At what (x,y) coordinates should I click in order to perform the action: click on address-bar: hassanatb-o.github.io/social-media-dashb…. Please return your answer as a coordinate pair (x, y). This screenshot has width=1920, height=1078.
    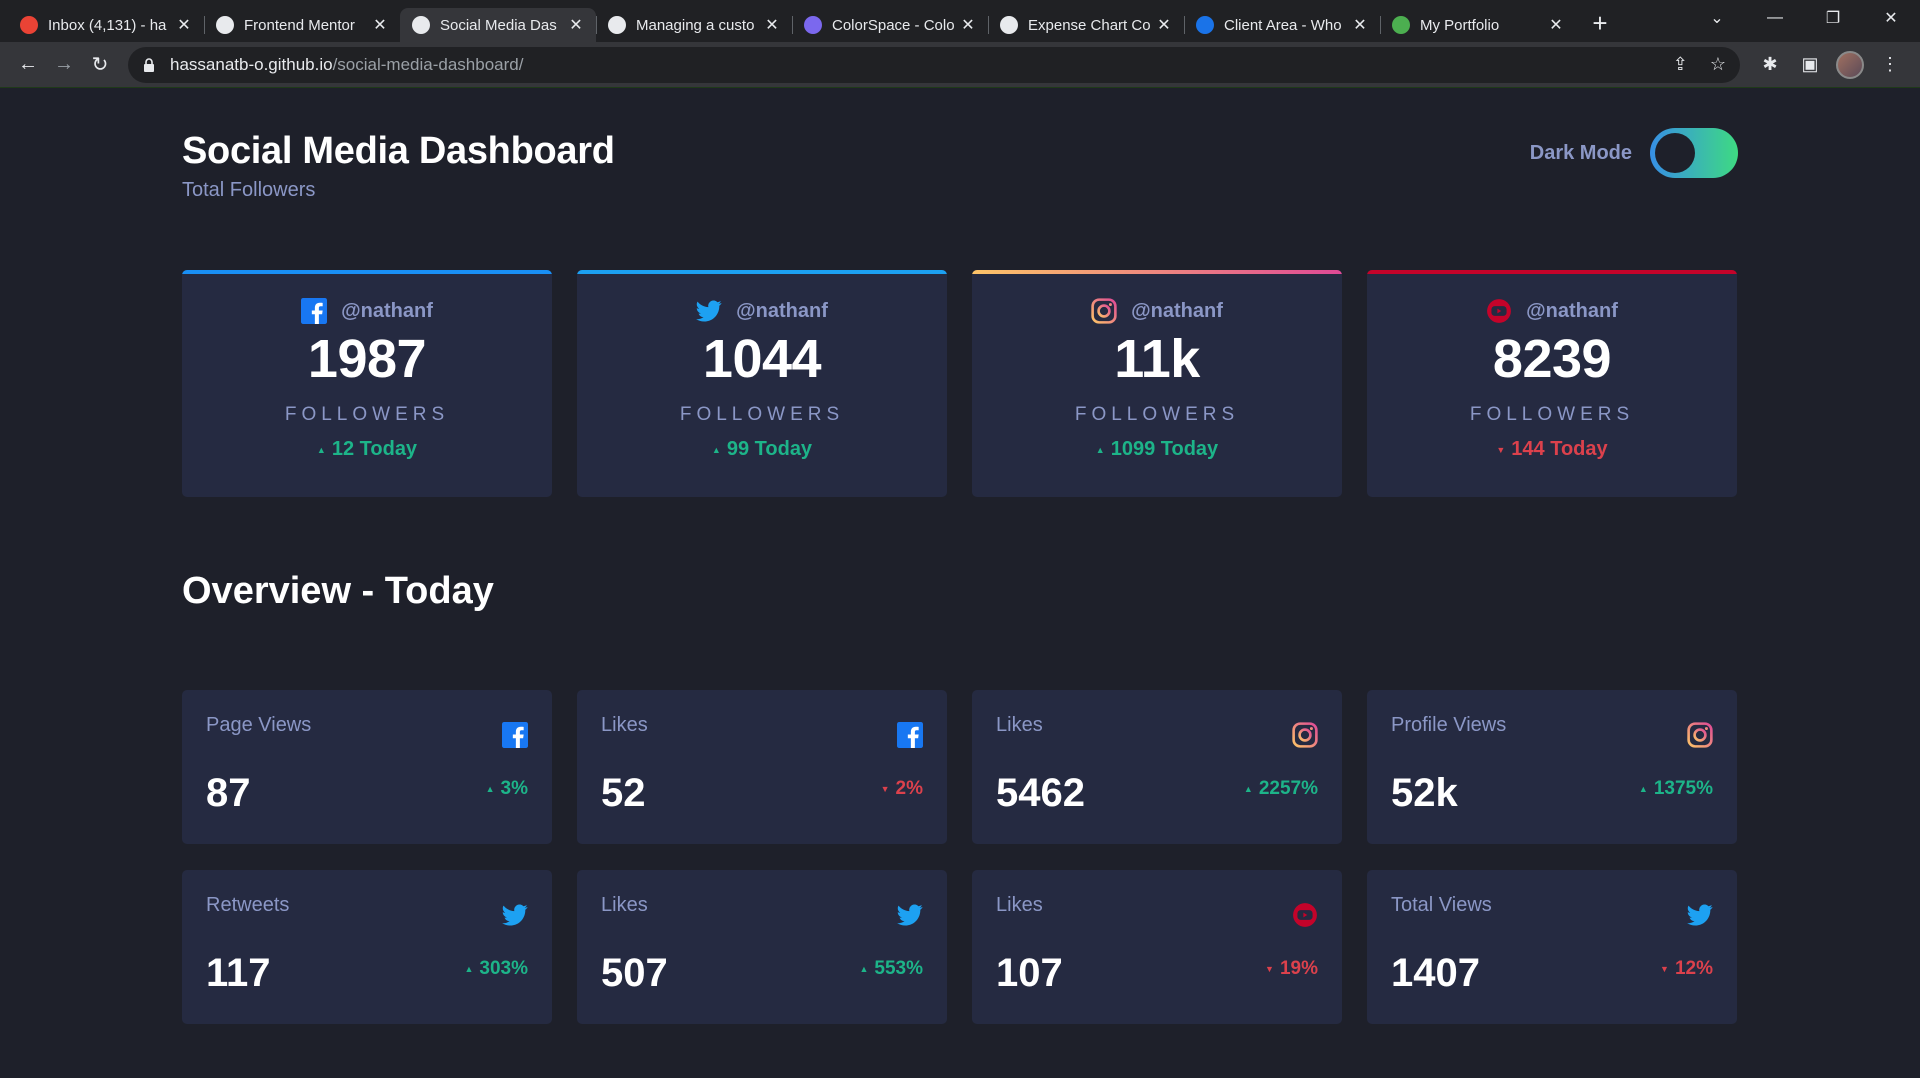
    Looking at the image, I should click on (934, 64).